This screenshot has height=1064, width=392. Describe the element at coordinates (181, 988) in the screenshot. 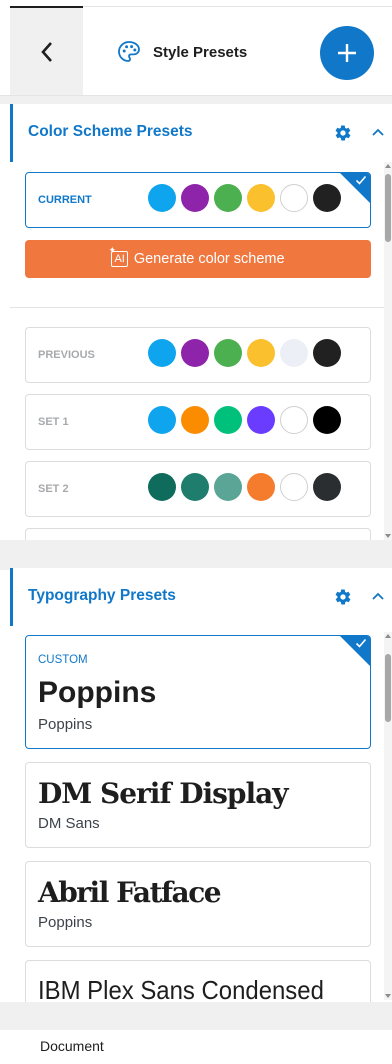

I see `heading-font-name: IBM Plex Sans Condensed` at that location.